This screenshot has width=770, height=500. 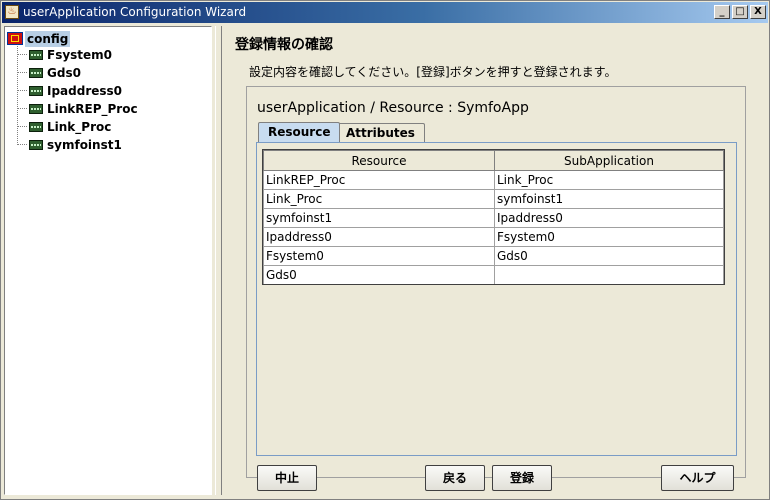 I want to click on column-header-resource: Resource, so click(x=379, y=160).